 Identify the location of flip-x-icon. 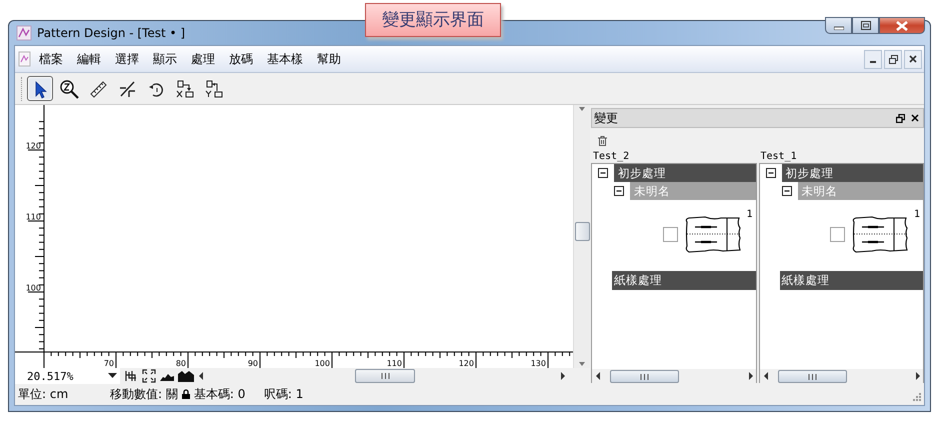
(185, 88).